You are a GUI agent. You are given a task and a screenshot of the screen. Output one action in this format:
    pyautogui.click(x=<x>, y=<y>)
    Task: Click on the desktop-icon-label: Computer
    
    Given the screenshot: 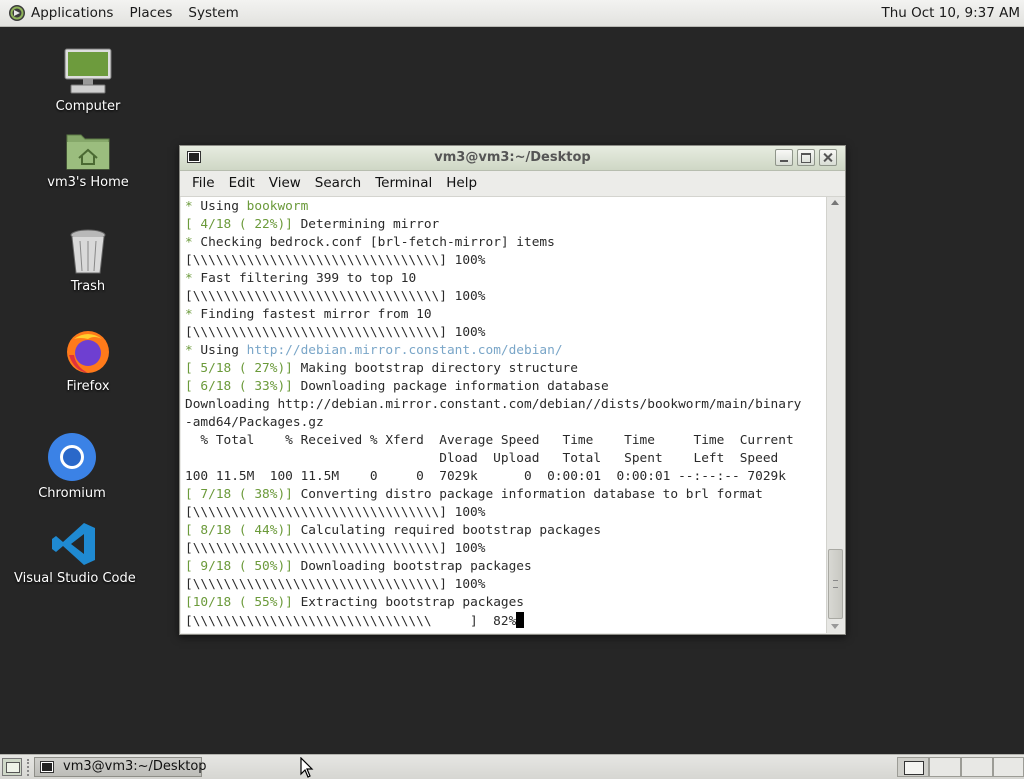 What is the action you would take?
    pyautogui.click(x=88, y=106)
    